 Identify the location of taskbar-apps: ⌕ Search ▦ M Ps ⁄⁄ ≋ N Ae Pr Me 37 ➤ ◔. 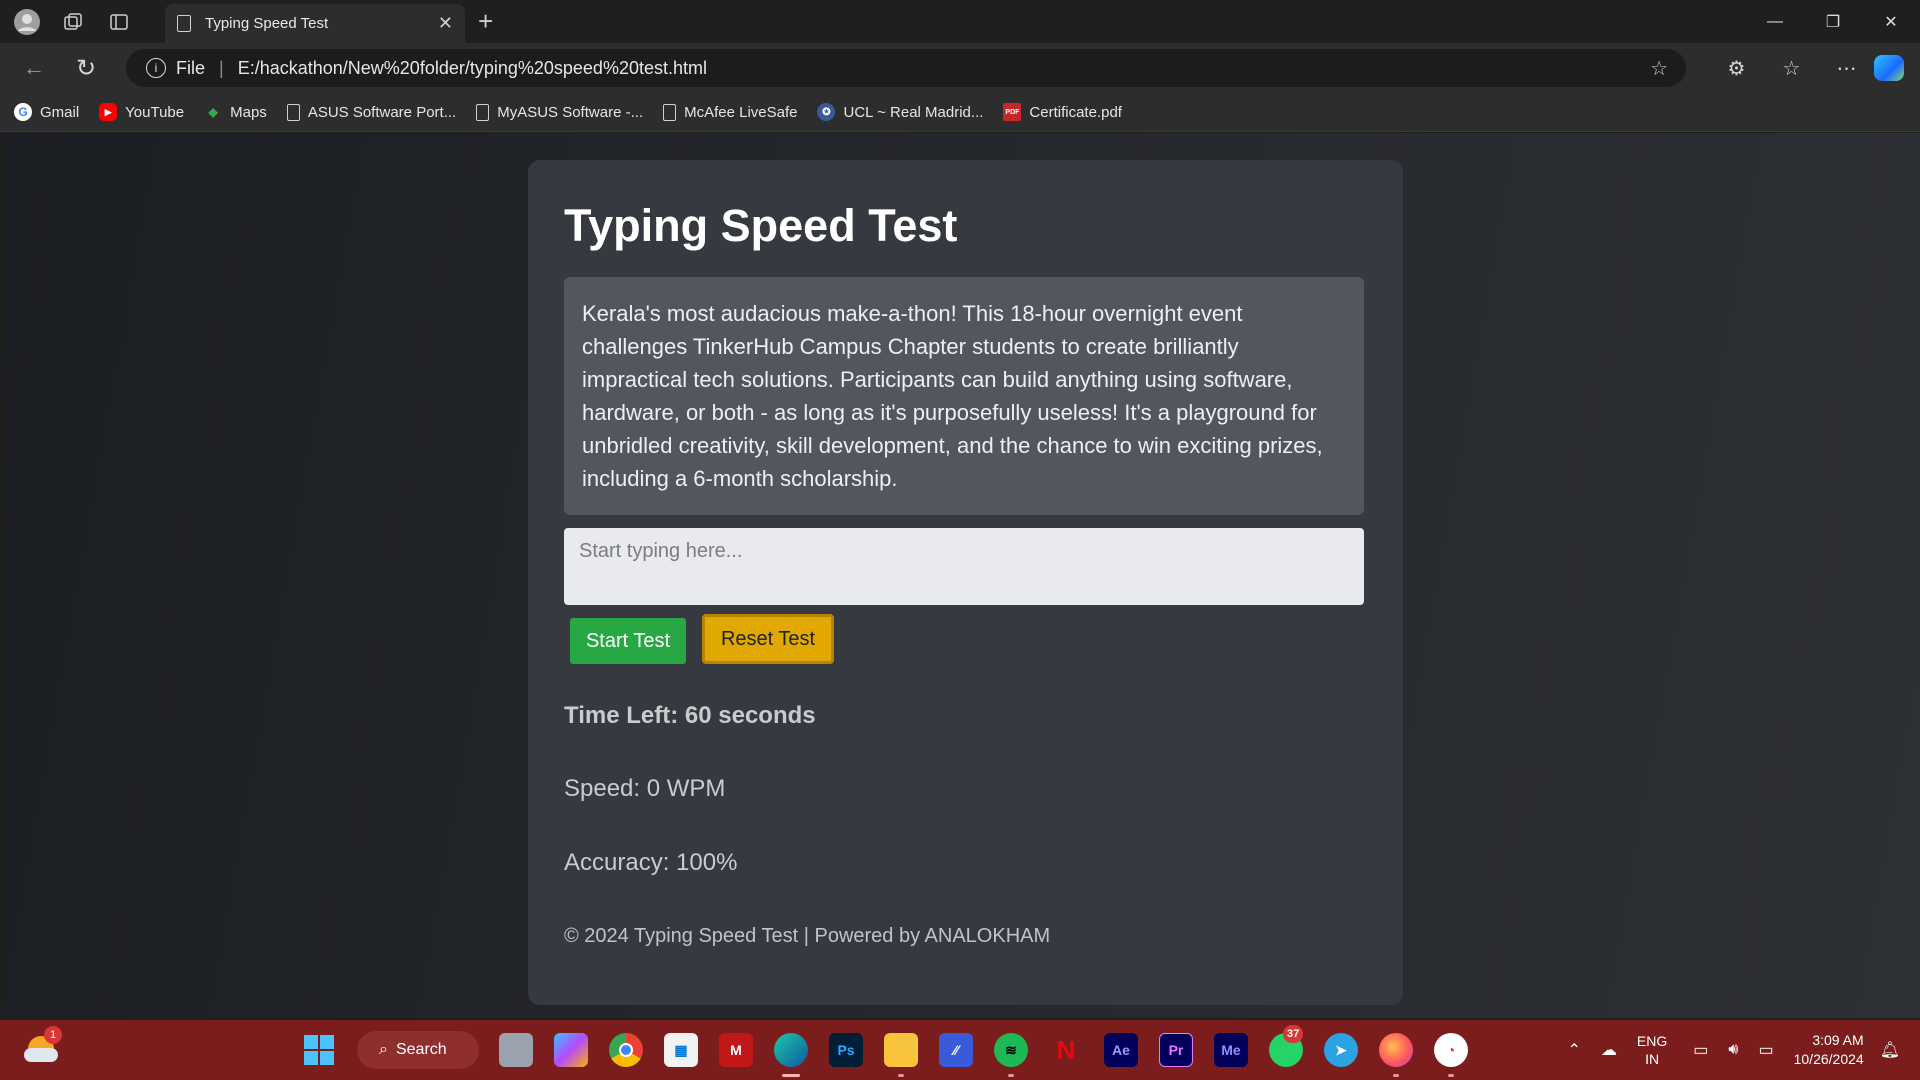
(895, 1050).